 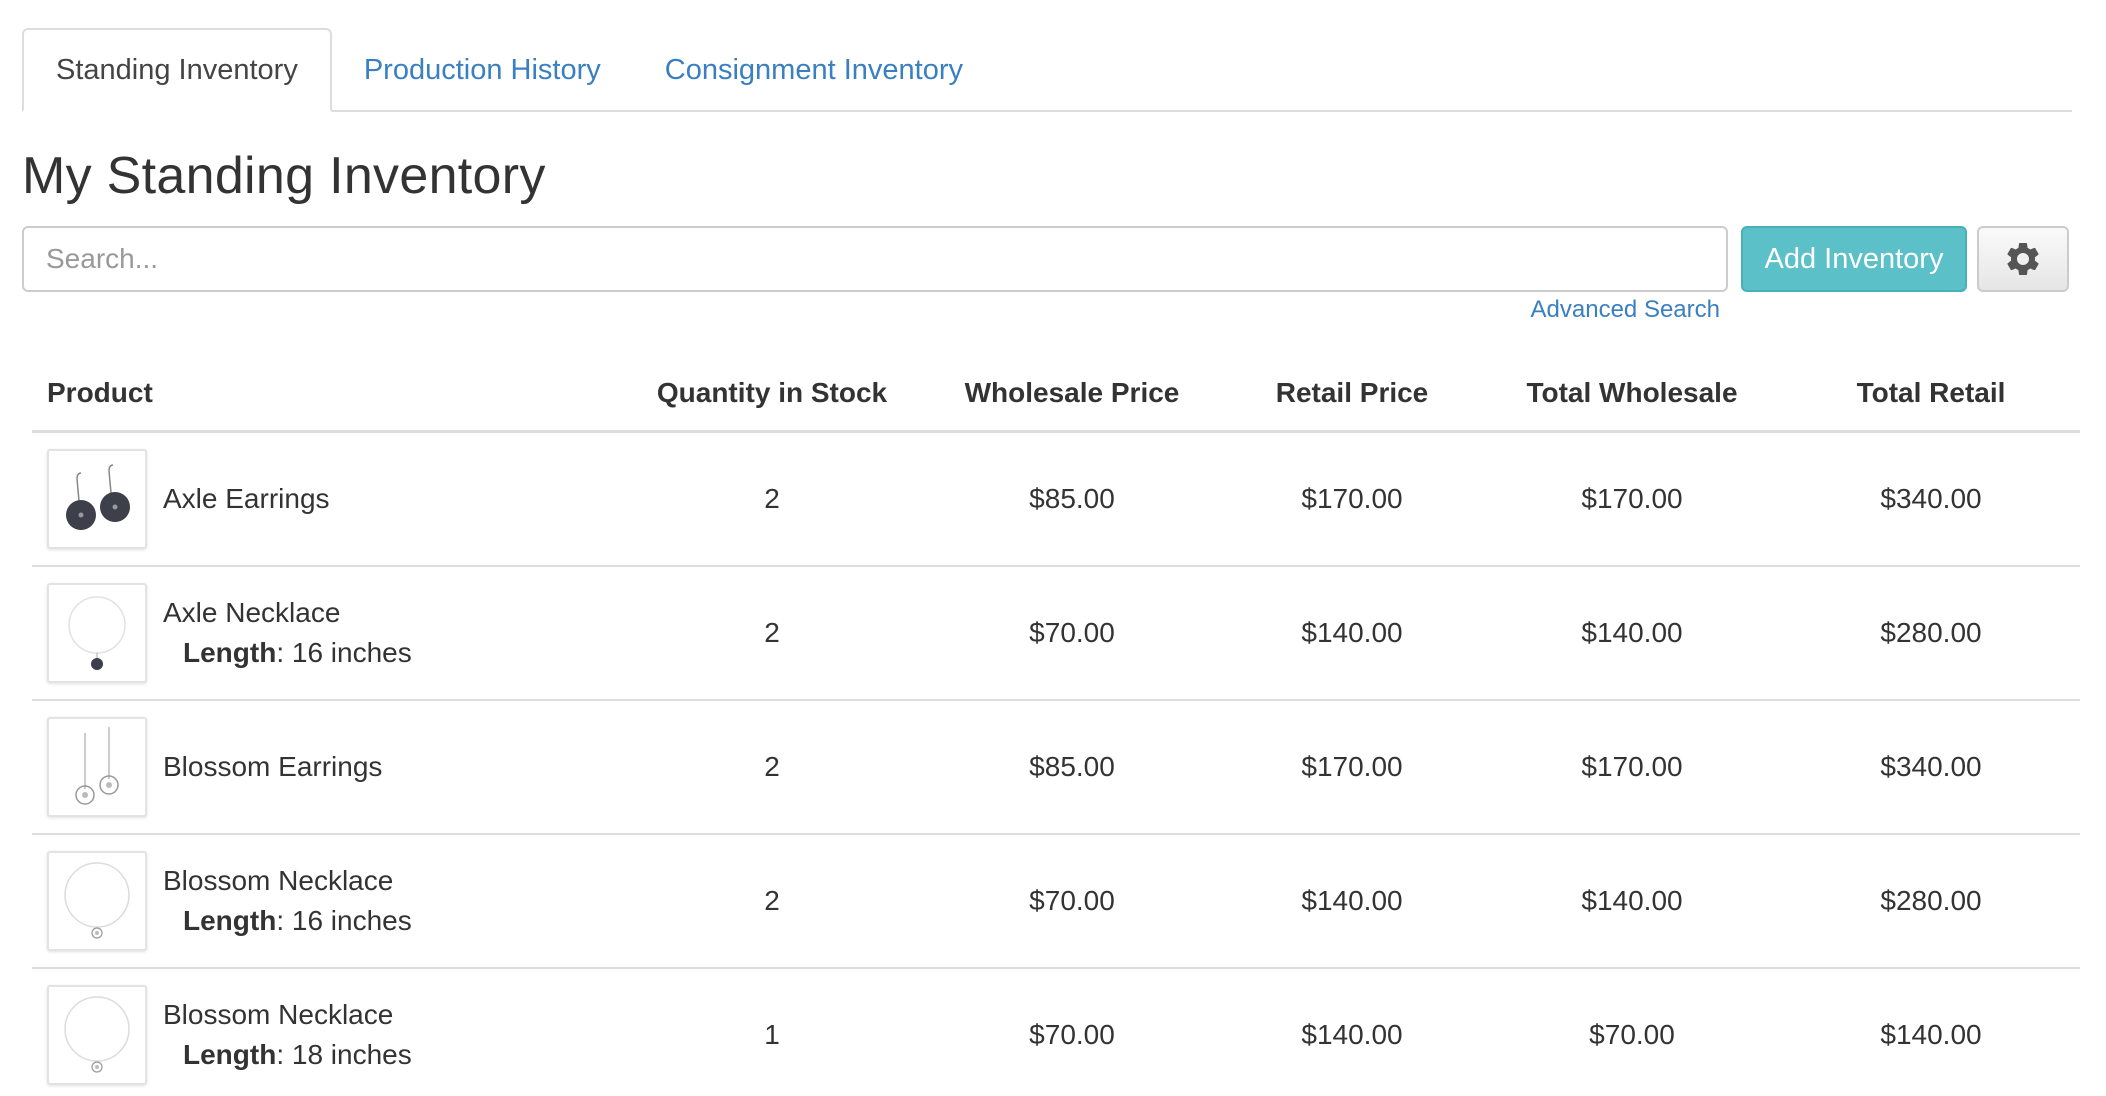 What do you see at coordinates (1931, 394) in the screenshot?
I see `header-total-retail: Total Retail` at bounding box center [1931, 394].